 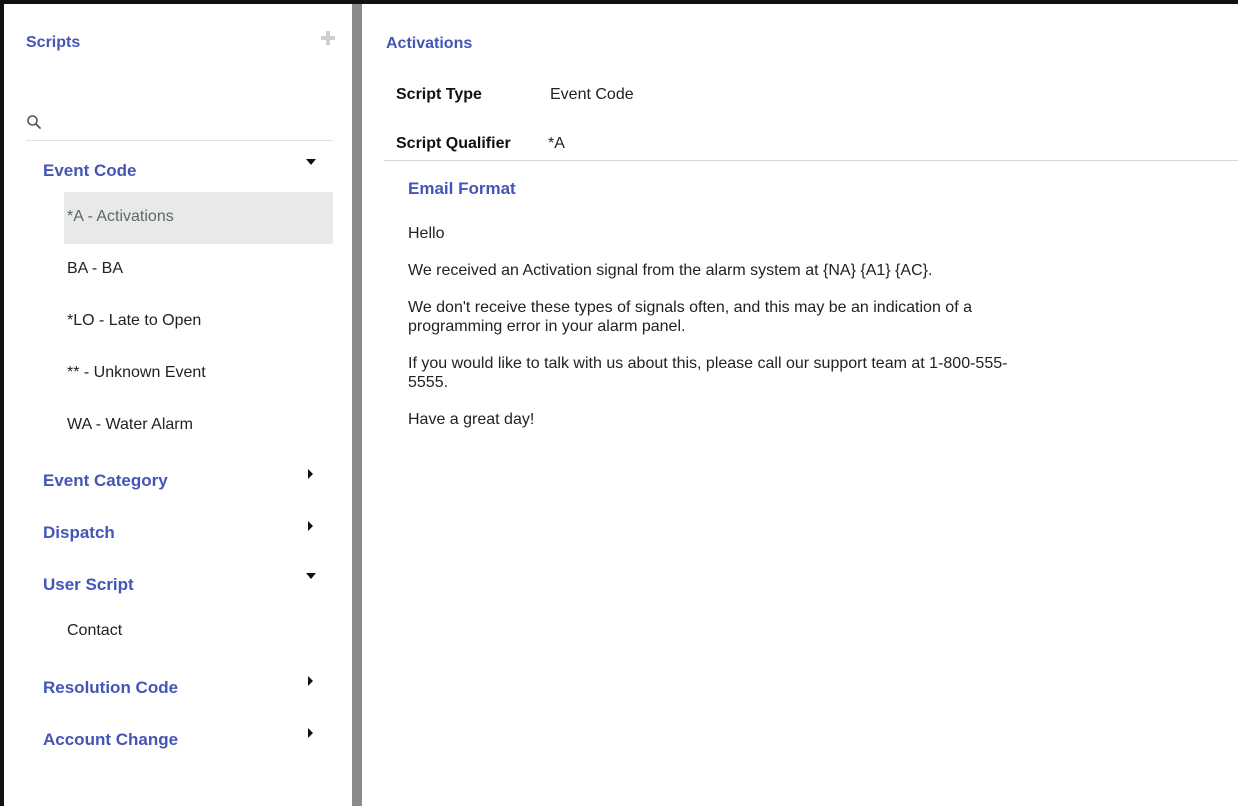 What do you see at coordinates (453, 143) in the screenshot?
I see `script-qualifier-label: Script Qualifier` at bounding box center [453, 143].